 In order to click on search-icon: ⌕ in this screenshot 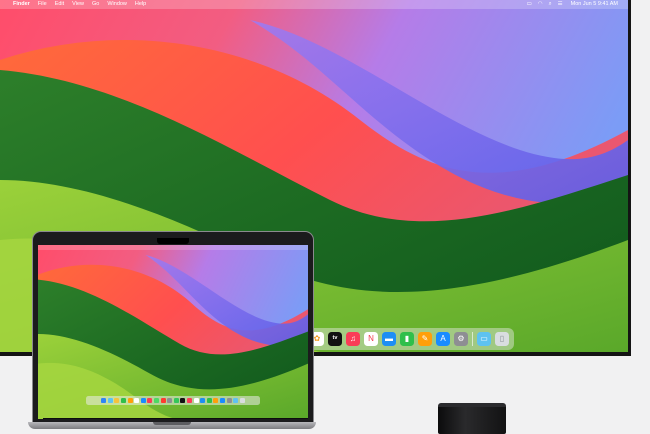, I will do `click(550, 4)`.